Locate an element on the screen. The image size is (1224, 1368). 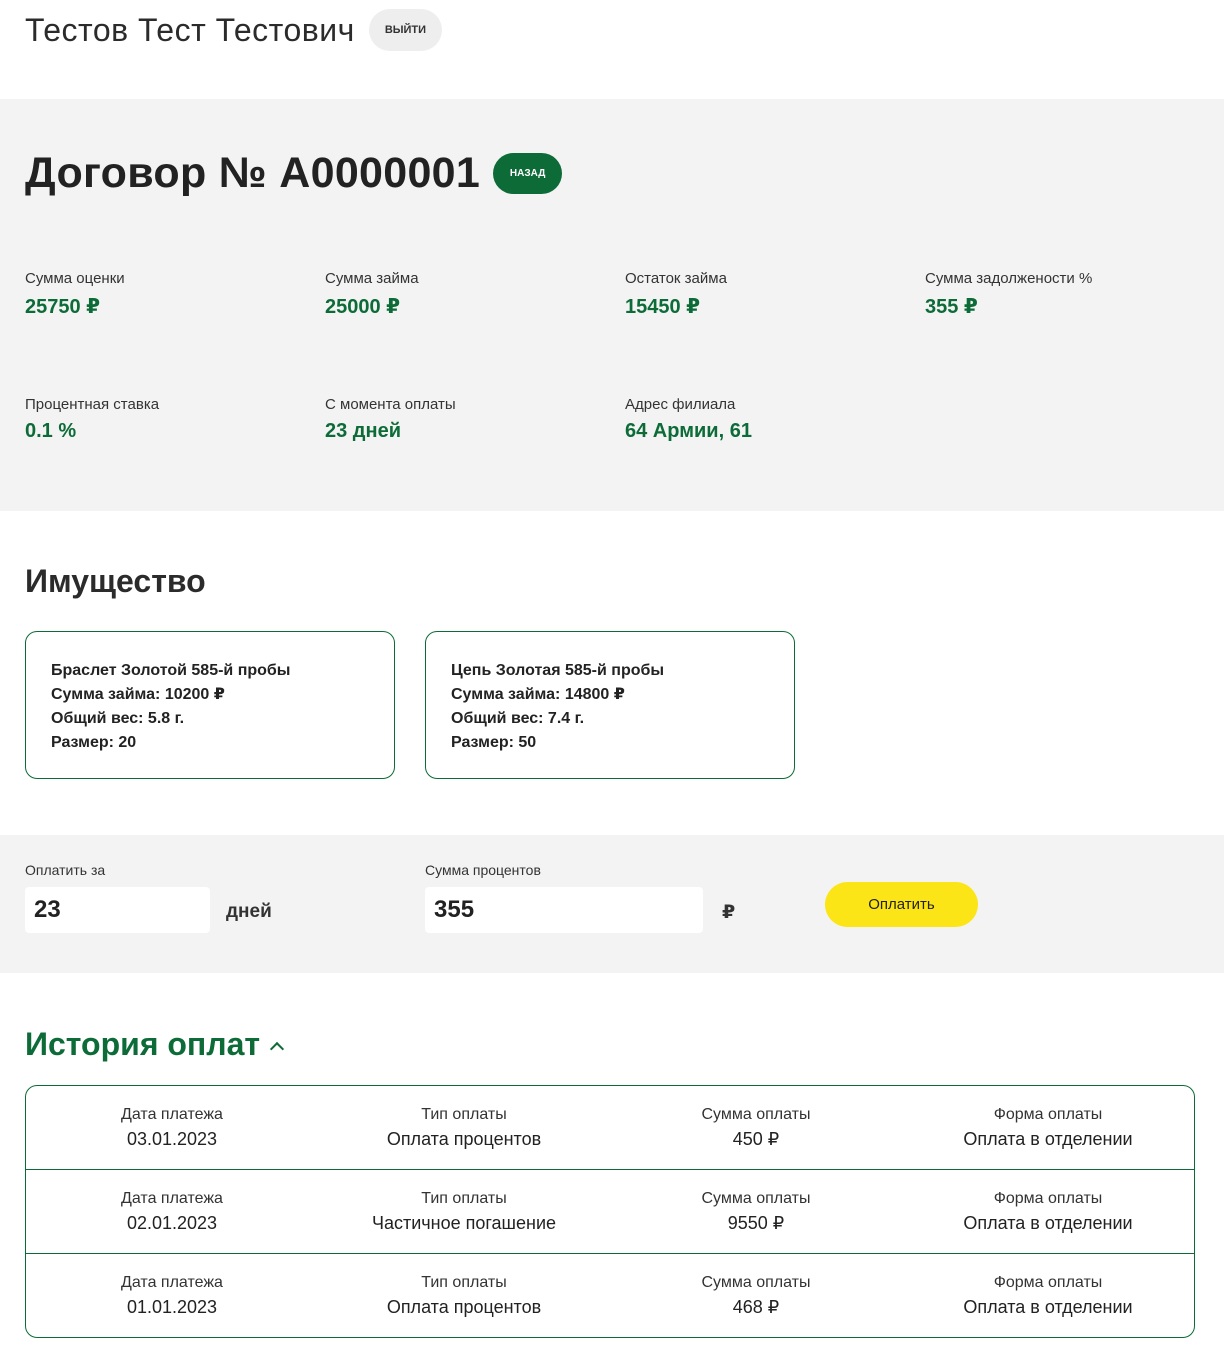
cell-value: 01.01.2023 is located at coordinates (172, 1307).